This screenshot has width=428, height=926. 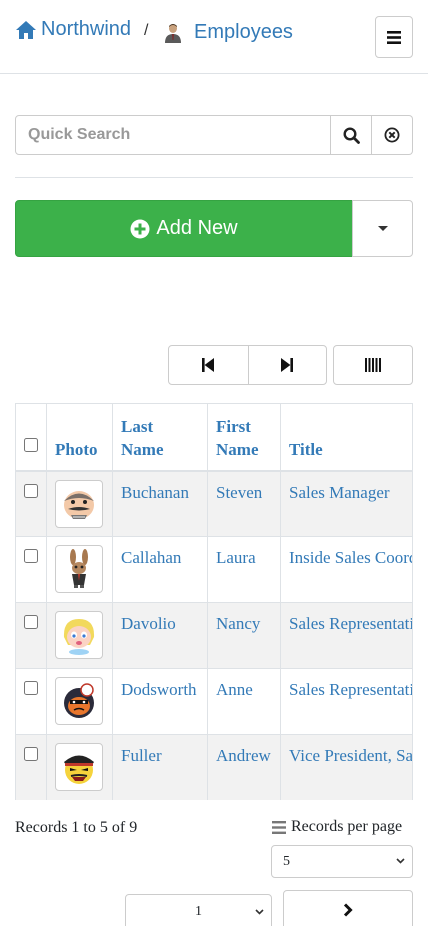 What do you see at coordinates (347, 826) in the screenshot?
I see `records-per-page-text: Records per page` at bounding box center [347, 826].